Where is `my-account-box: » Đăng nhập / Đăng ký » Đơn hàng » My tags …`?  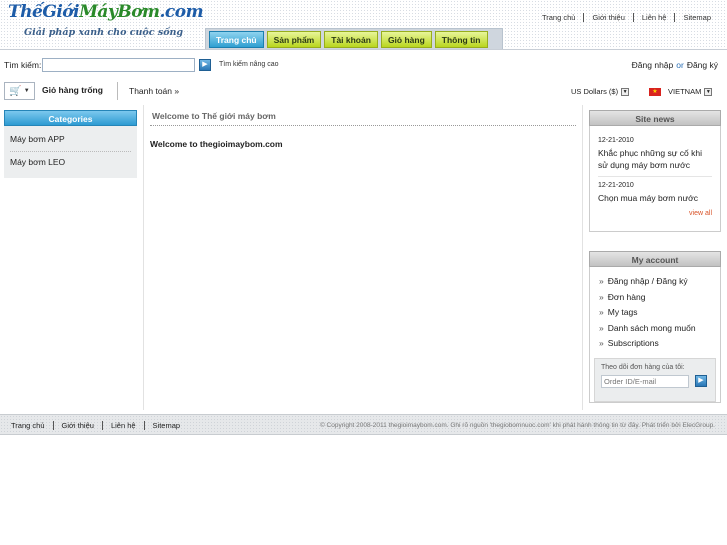 my-account-box: » Đăng nhập / Đăng ký » Đơn hàng » My tags … is located at coordinates (655, 335).